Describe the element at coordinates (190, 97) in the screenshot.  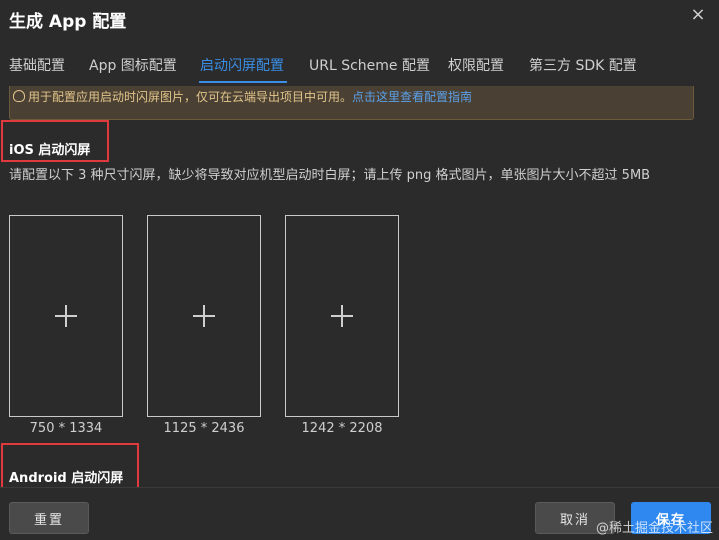
I see `notice-text: 用于配置应用启动时闪屏图片，仅可在云端导出项目中可用。` at that location.